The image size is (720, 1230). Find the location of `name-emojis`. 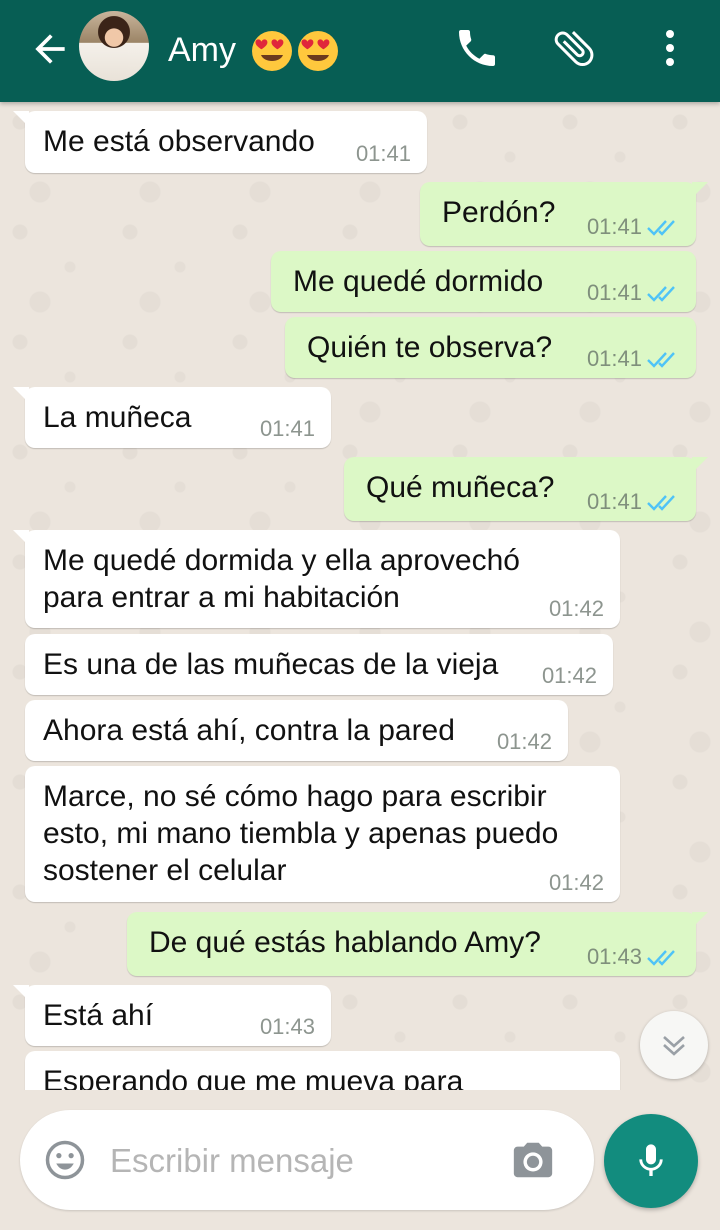

name-emojis is located at coordinates (295, 51).